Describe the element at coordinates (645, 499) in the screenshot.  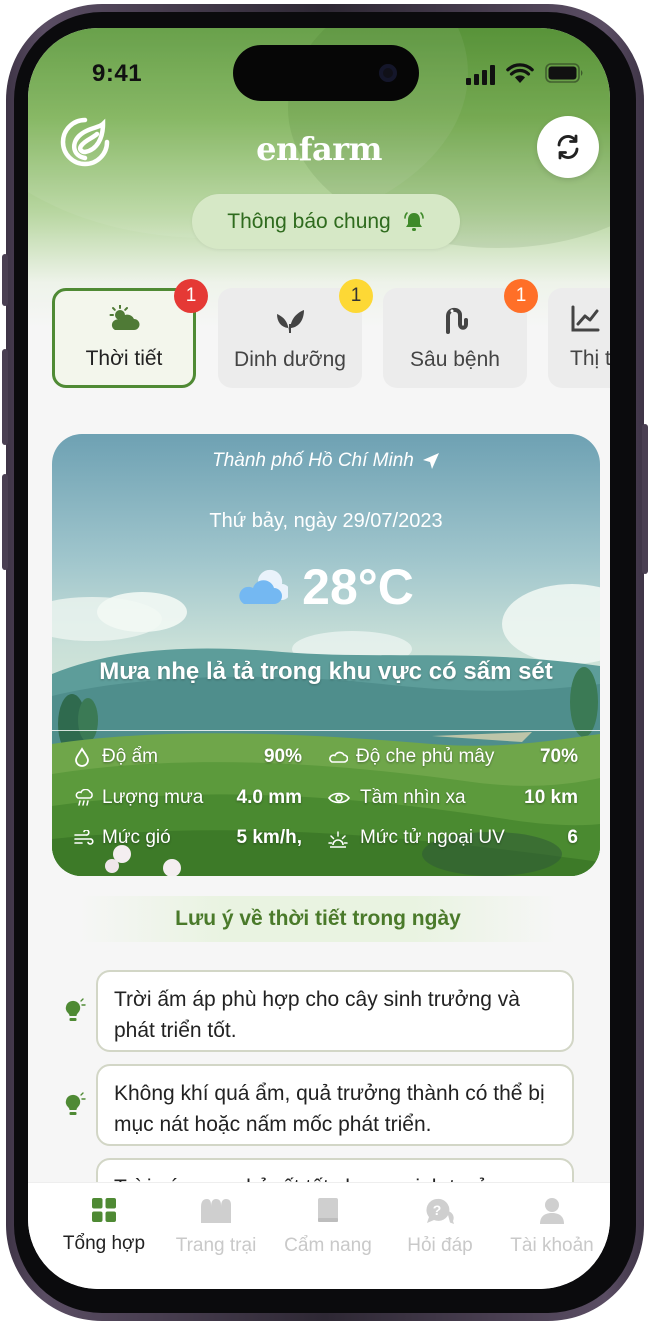
I see `power-button` at that location.